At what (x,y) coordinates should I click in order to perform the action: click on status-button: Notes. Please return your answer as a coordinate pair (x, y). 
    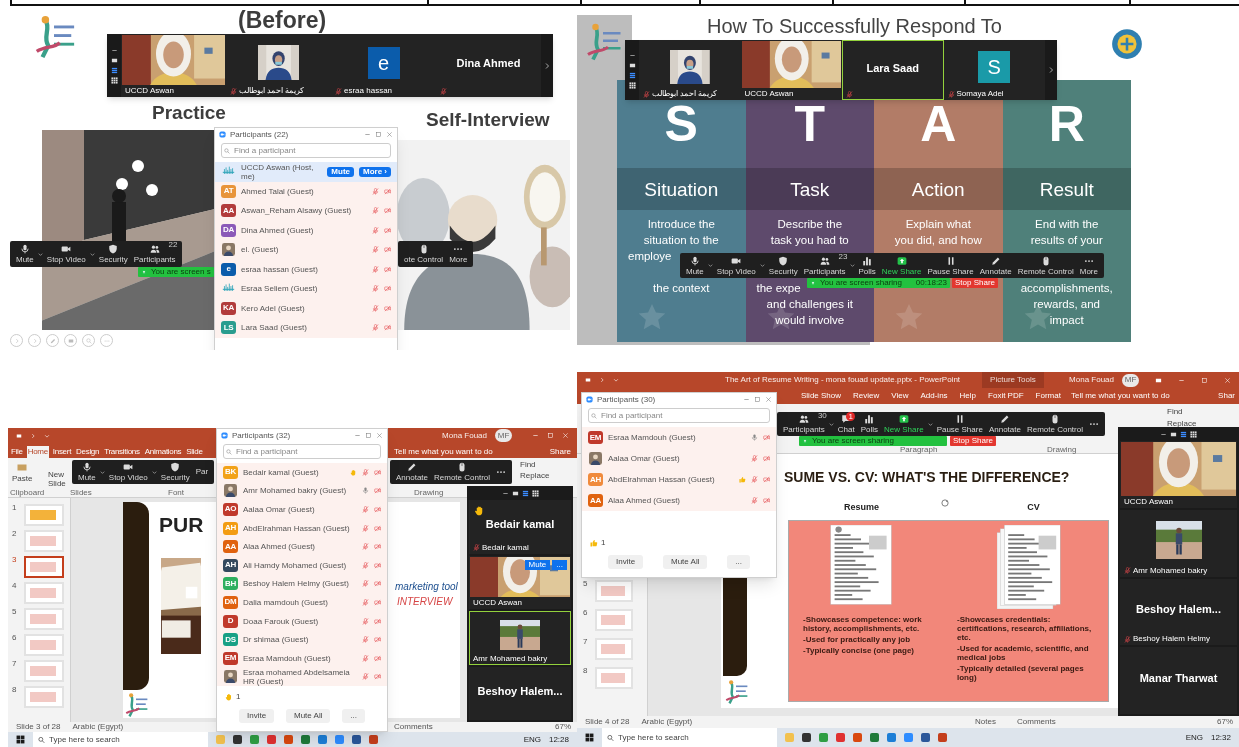
    Looking at the image, I should click on (985, 722).